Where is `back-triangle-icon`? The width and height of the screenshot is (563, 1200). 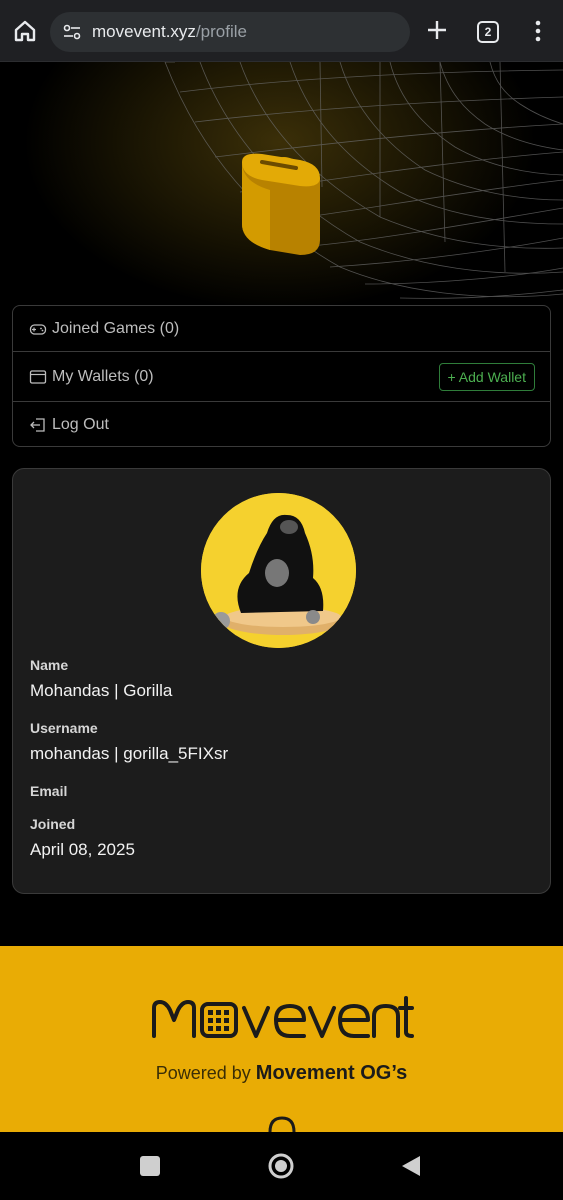 back-triangle-icon is located at coordinates (411, 1166).